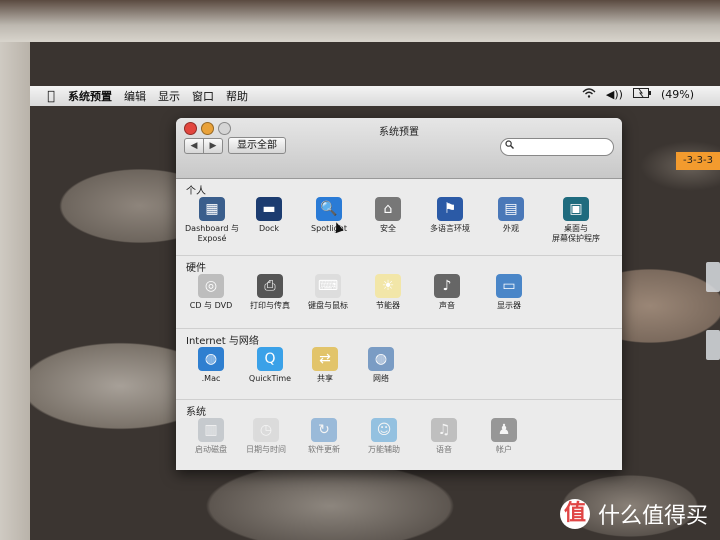 The width and height of the screenshot is (720, 540). What do you see at coordinates (652, 516) in the screenshot?
I see `watermark-text: 什么值得买` at bounding box center [652, 516].